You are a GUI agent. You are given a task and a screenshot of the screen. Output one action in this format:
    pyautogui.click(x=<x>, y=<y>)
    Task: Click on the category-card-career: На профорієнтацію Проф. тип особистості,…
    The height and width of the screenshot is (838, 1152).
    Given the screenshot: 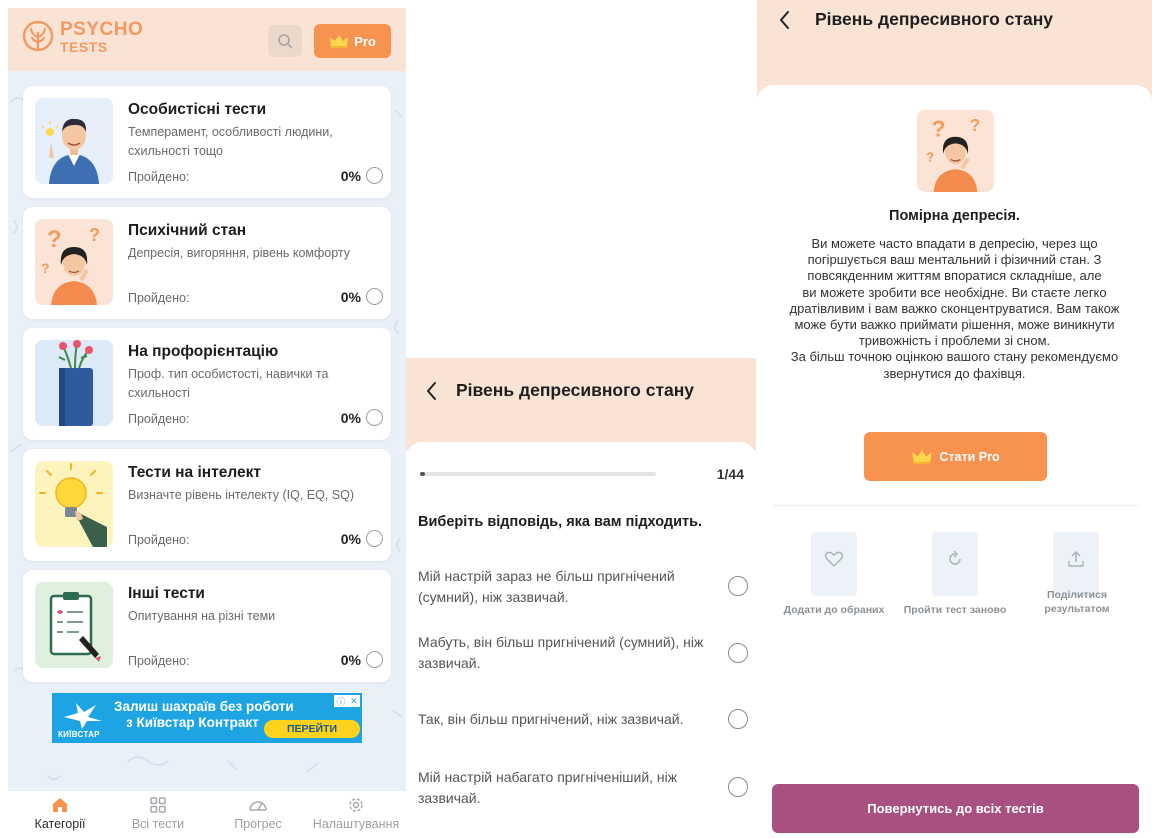 What is the action you would take?
    pyautogui.click(x=207, y=384)
    